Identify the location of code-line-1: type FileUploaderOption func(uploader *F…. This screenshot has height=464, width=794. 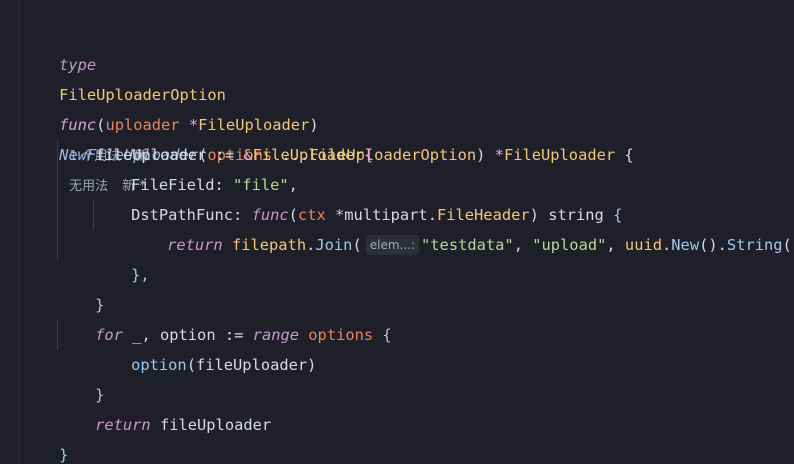
(170, 92).